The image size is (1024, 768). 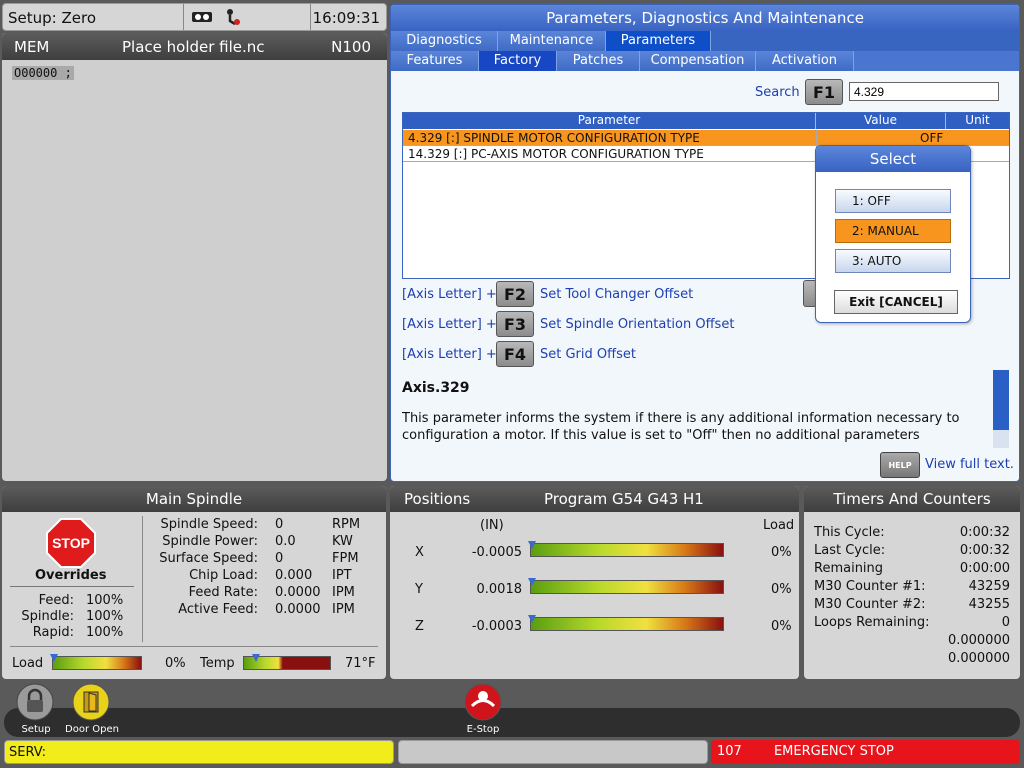 I want to click on stat-unit: FPM, so click(x=345, y=558).